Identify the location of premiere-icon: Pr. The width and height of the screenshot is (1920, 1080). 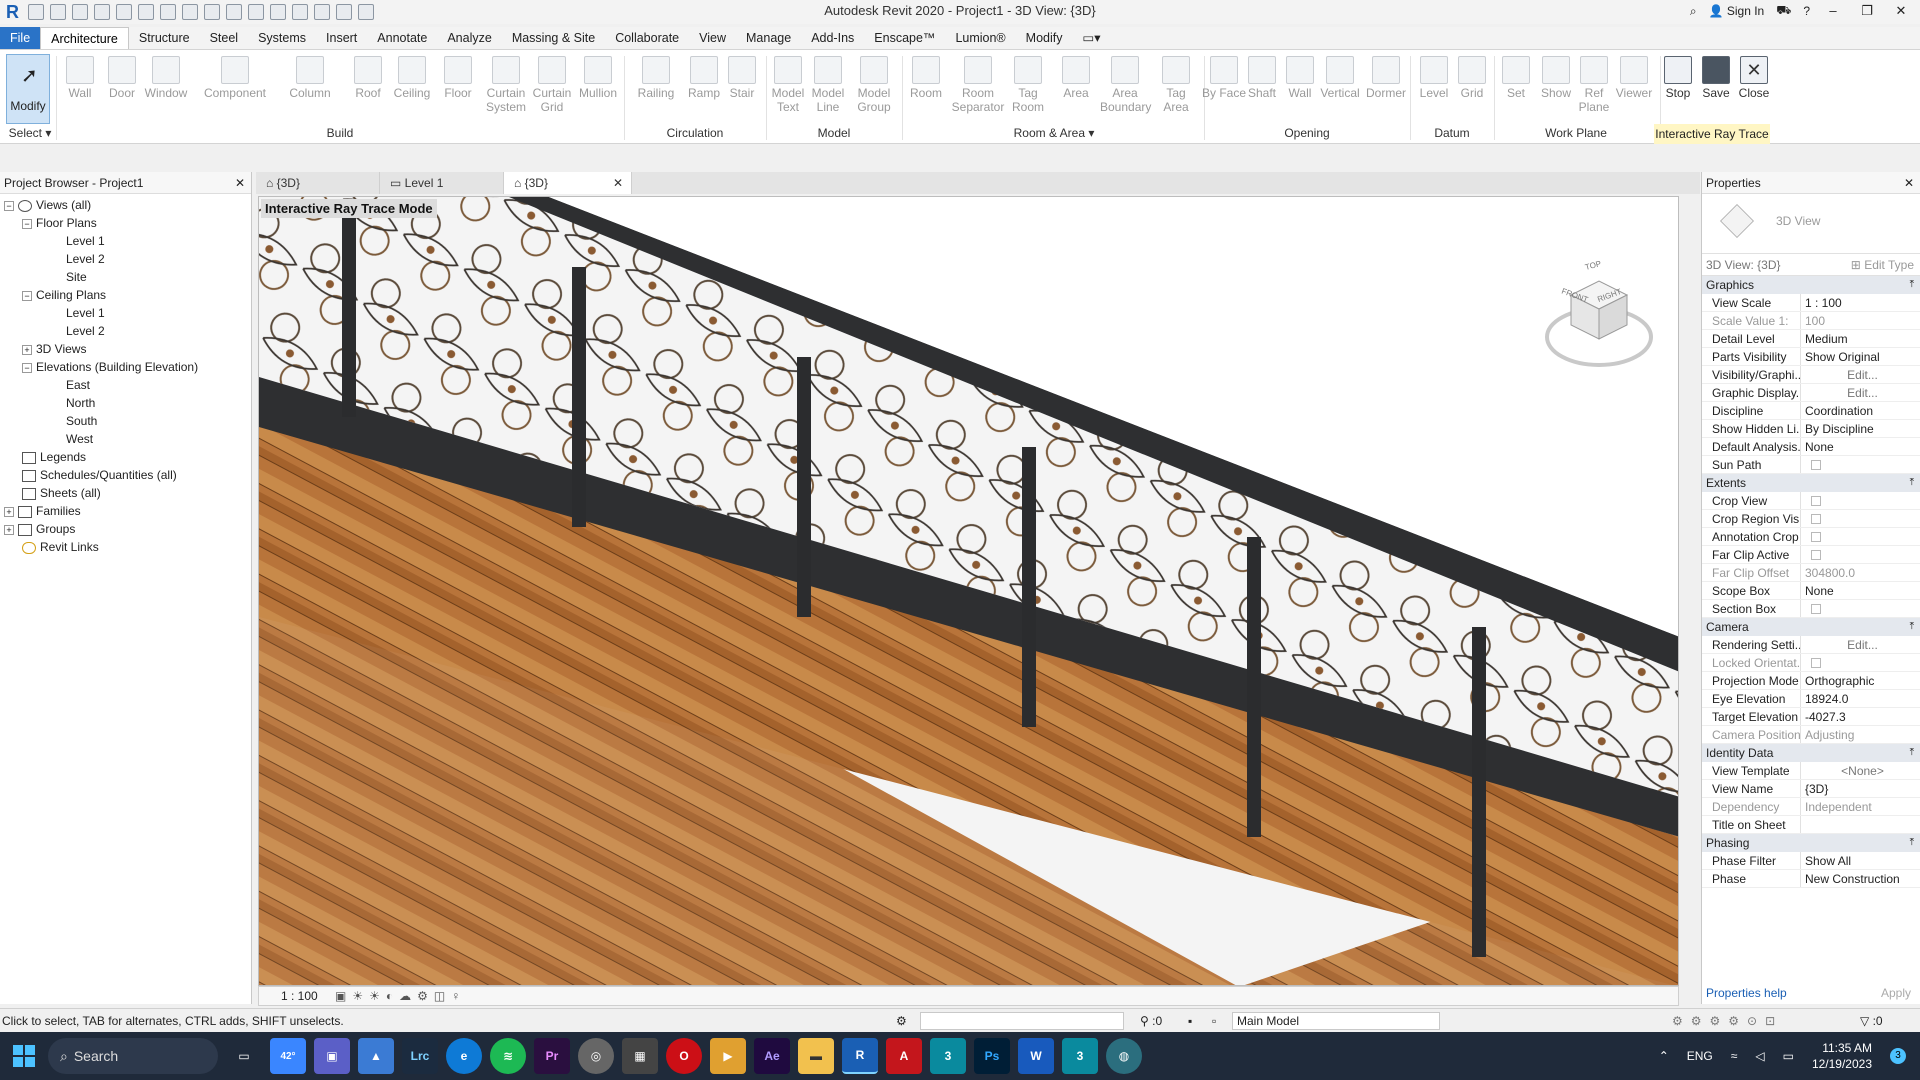
(552, 1056).